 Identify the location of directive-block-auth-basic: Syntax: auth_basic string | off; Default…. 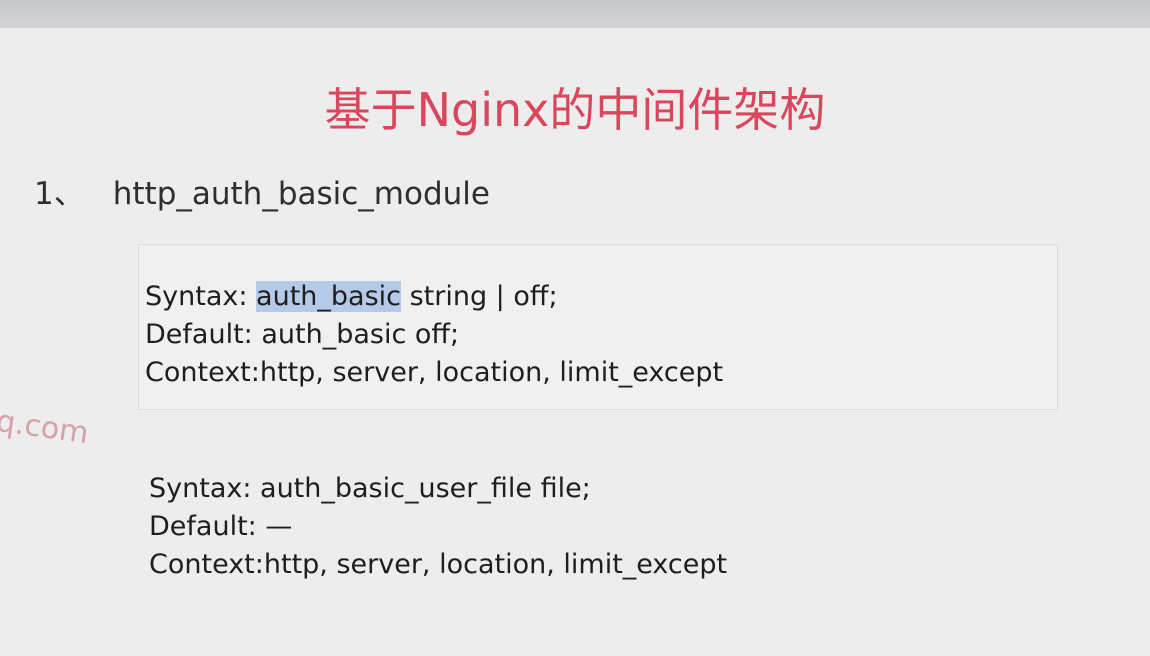
(434, 335).